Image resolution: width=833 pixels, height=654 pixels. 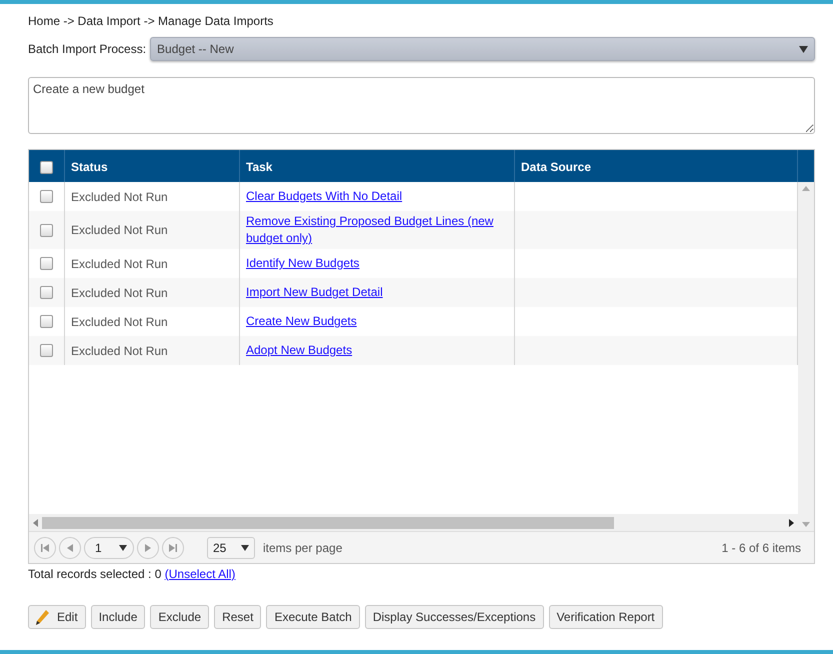 What do you see at coordinates (200, 574) in the screenshot?
I see `unselect-all-link: (Unselect All)` at bounding box center [200, 574].